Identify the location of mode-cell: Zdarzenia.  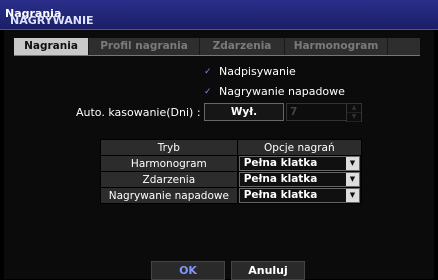
(169, 179).